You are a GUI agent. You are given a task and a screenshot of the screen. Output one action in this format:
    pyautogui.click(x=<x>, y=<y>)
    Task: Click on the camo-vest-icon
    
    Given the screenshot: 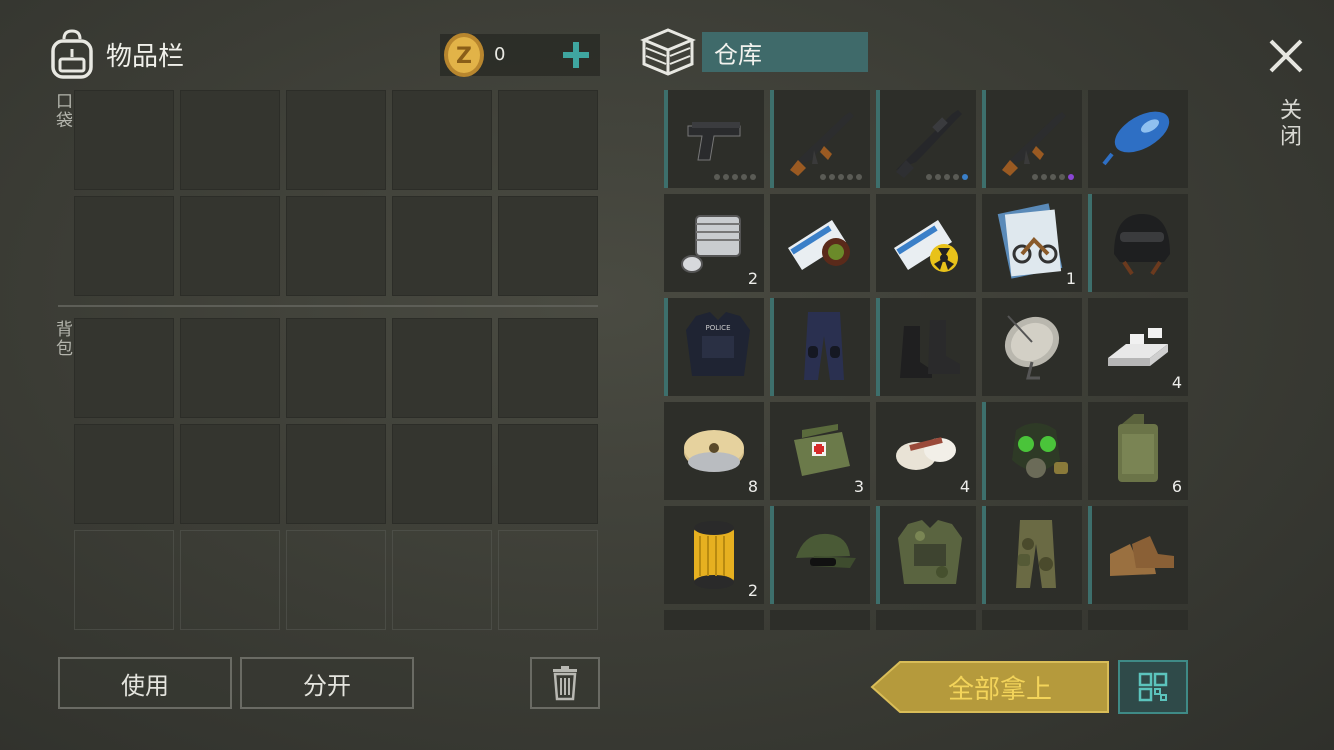 What is the action you would take?
    pyautogui.click(x=930, y=552)
    